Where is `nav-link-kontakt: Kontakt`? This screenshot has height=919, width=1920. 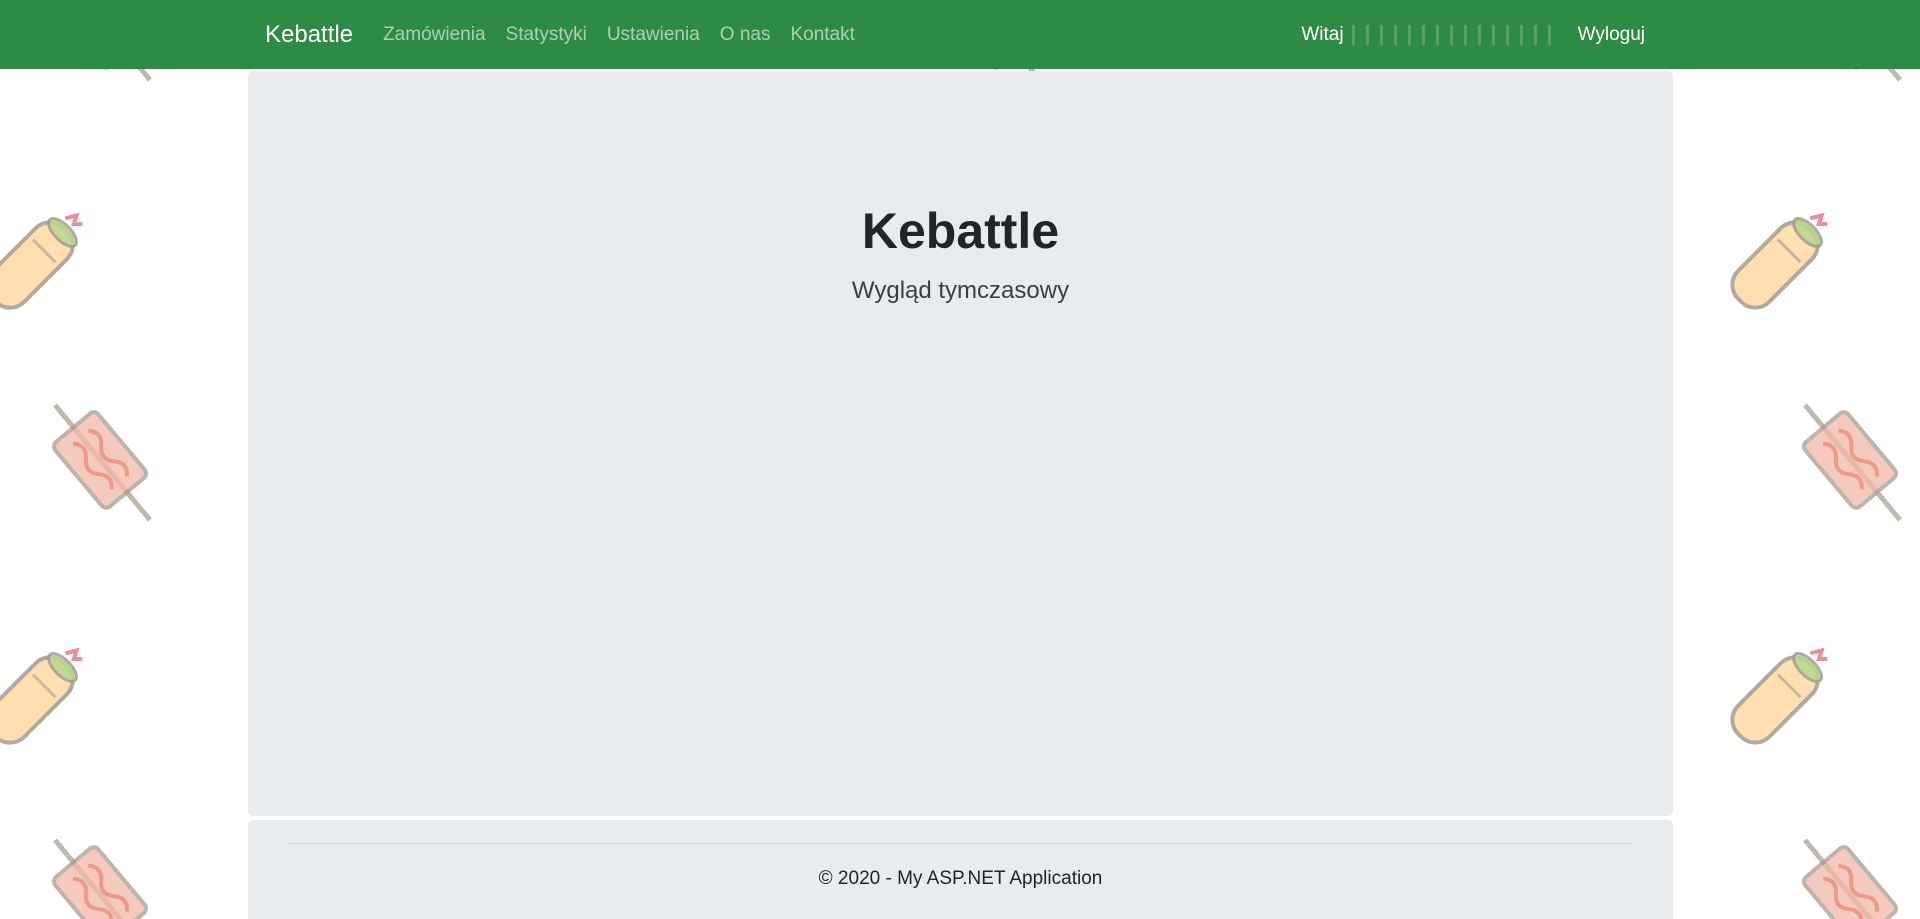 nav-link-kontakt: Kontakt is located at coordinates (822, 35).